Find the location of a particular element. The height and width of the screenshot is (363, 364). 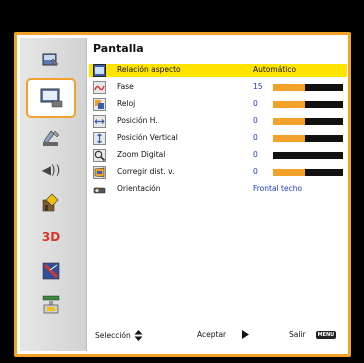

keystone-icon is located at coordinates (99, 172).